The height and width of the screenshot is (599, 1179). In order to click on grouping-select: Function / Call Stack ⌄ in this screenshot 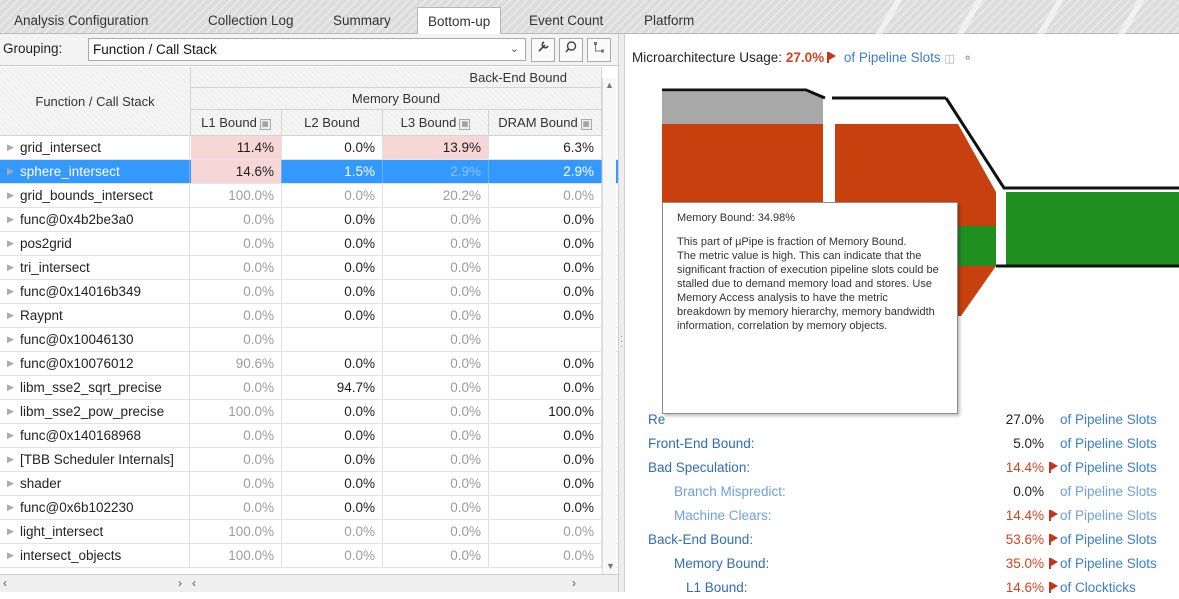, I will do `click(307, 49)`.